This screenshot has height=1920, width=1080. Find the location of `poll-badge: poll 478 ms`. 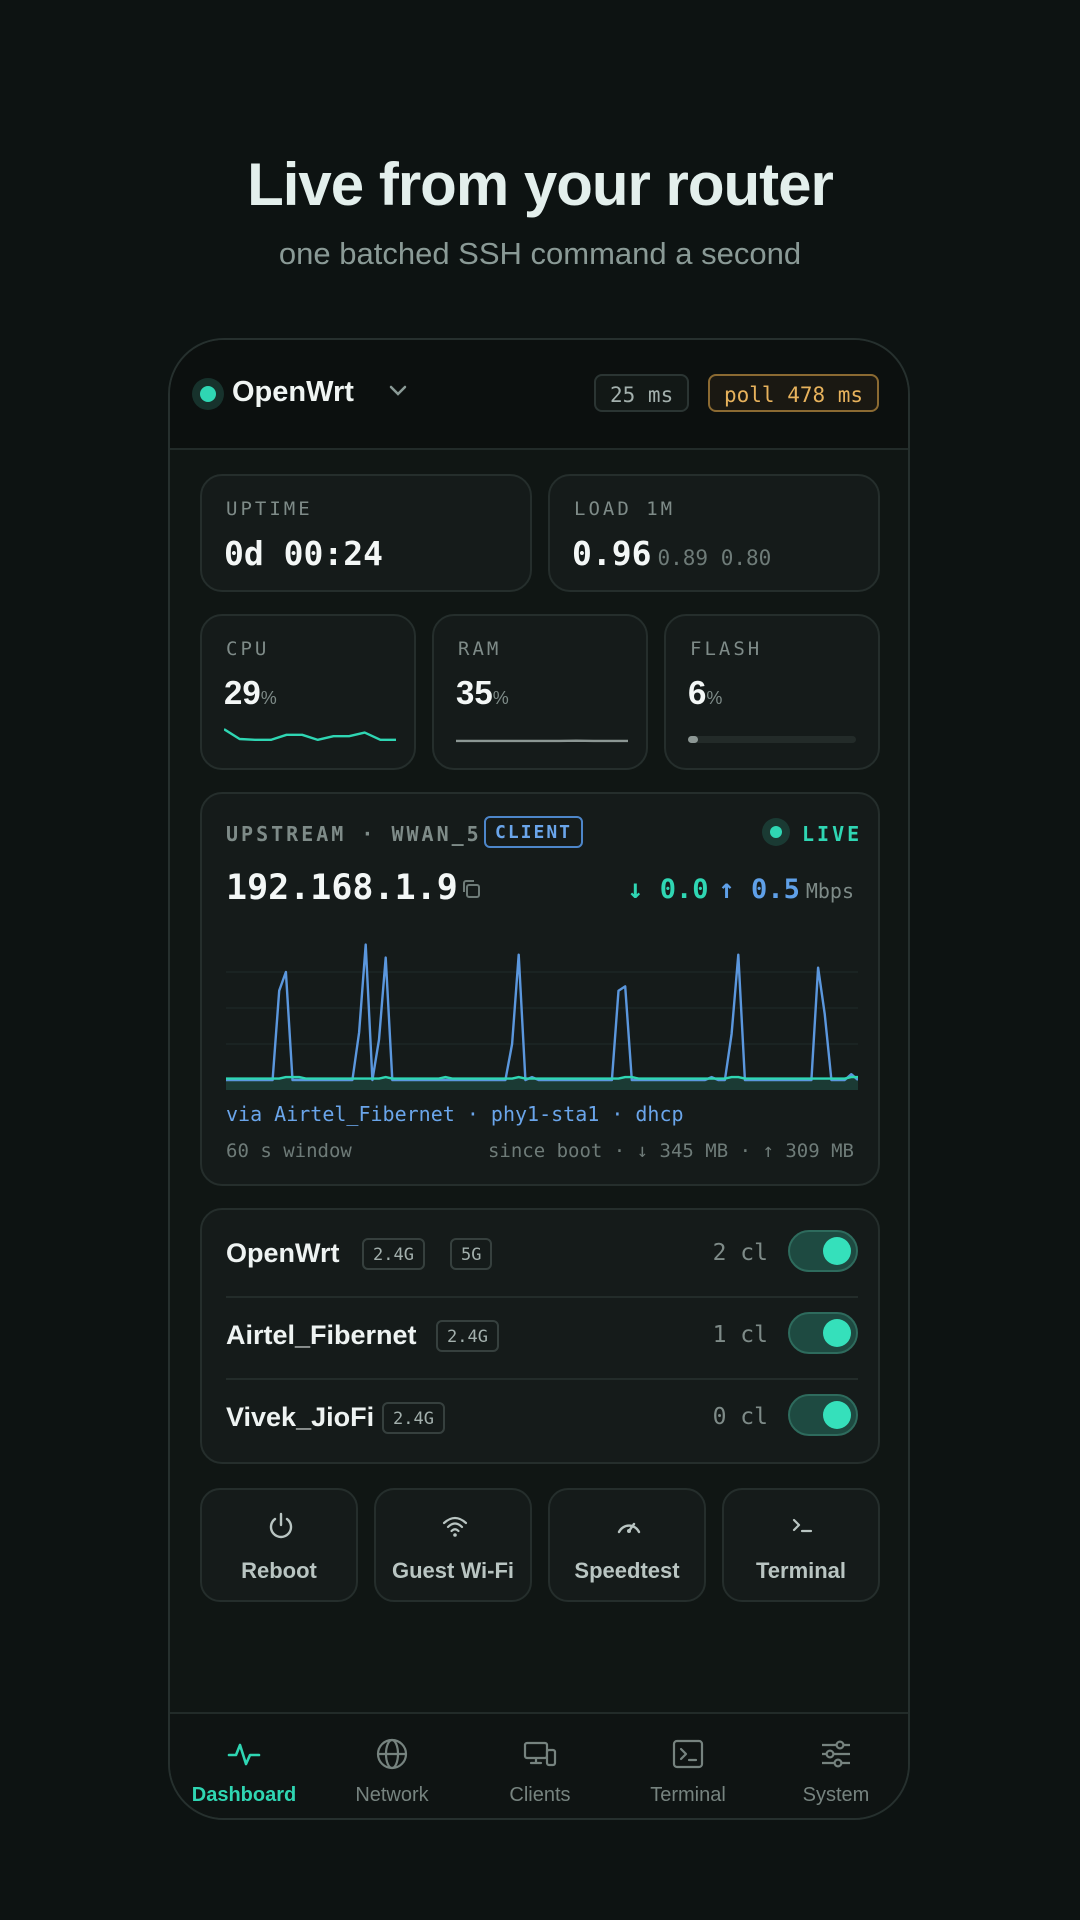

poll-badge: poll 478 ms is located at coordinates (794, 393).